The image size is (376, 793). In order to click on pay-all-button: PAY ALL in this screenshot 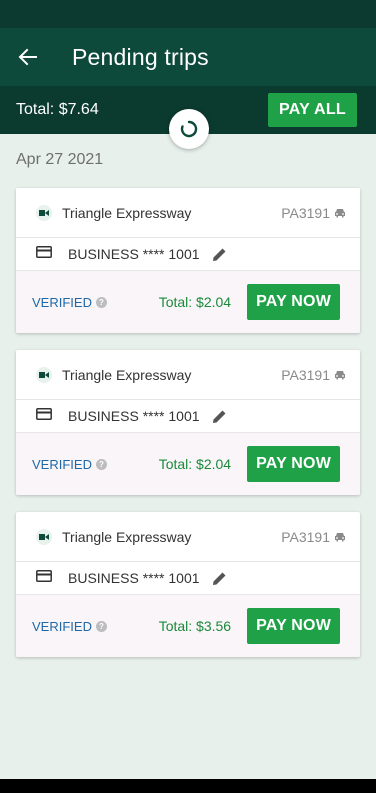, I will do `click(312, 110)`.